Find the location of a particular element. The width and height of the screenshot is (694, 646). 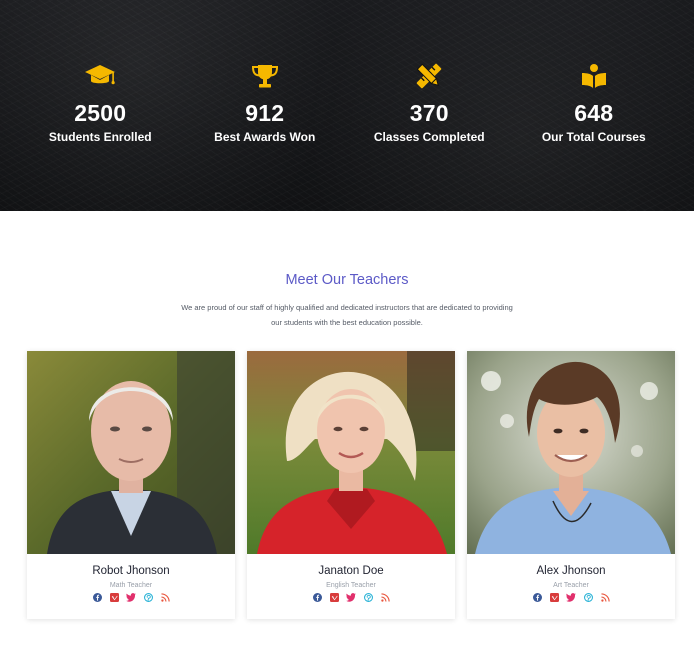

stat-classes-completed: 370 Classes Completed is located at coordinates (429, 103).